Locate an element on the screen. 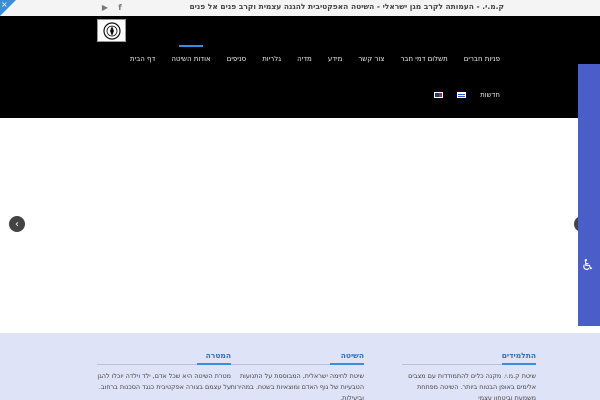 This screenshot has height=400, width=600. site-logo is located at coordinates (111, 30).